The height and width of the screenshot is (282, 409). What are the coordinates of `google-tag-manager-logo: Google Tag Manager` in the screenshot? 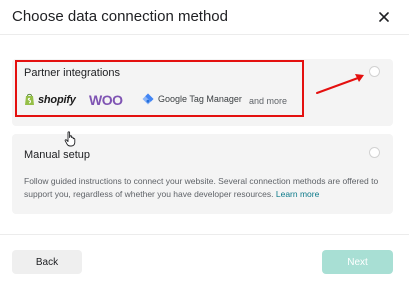 It's located at (192, 99).